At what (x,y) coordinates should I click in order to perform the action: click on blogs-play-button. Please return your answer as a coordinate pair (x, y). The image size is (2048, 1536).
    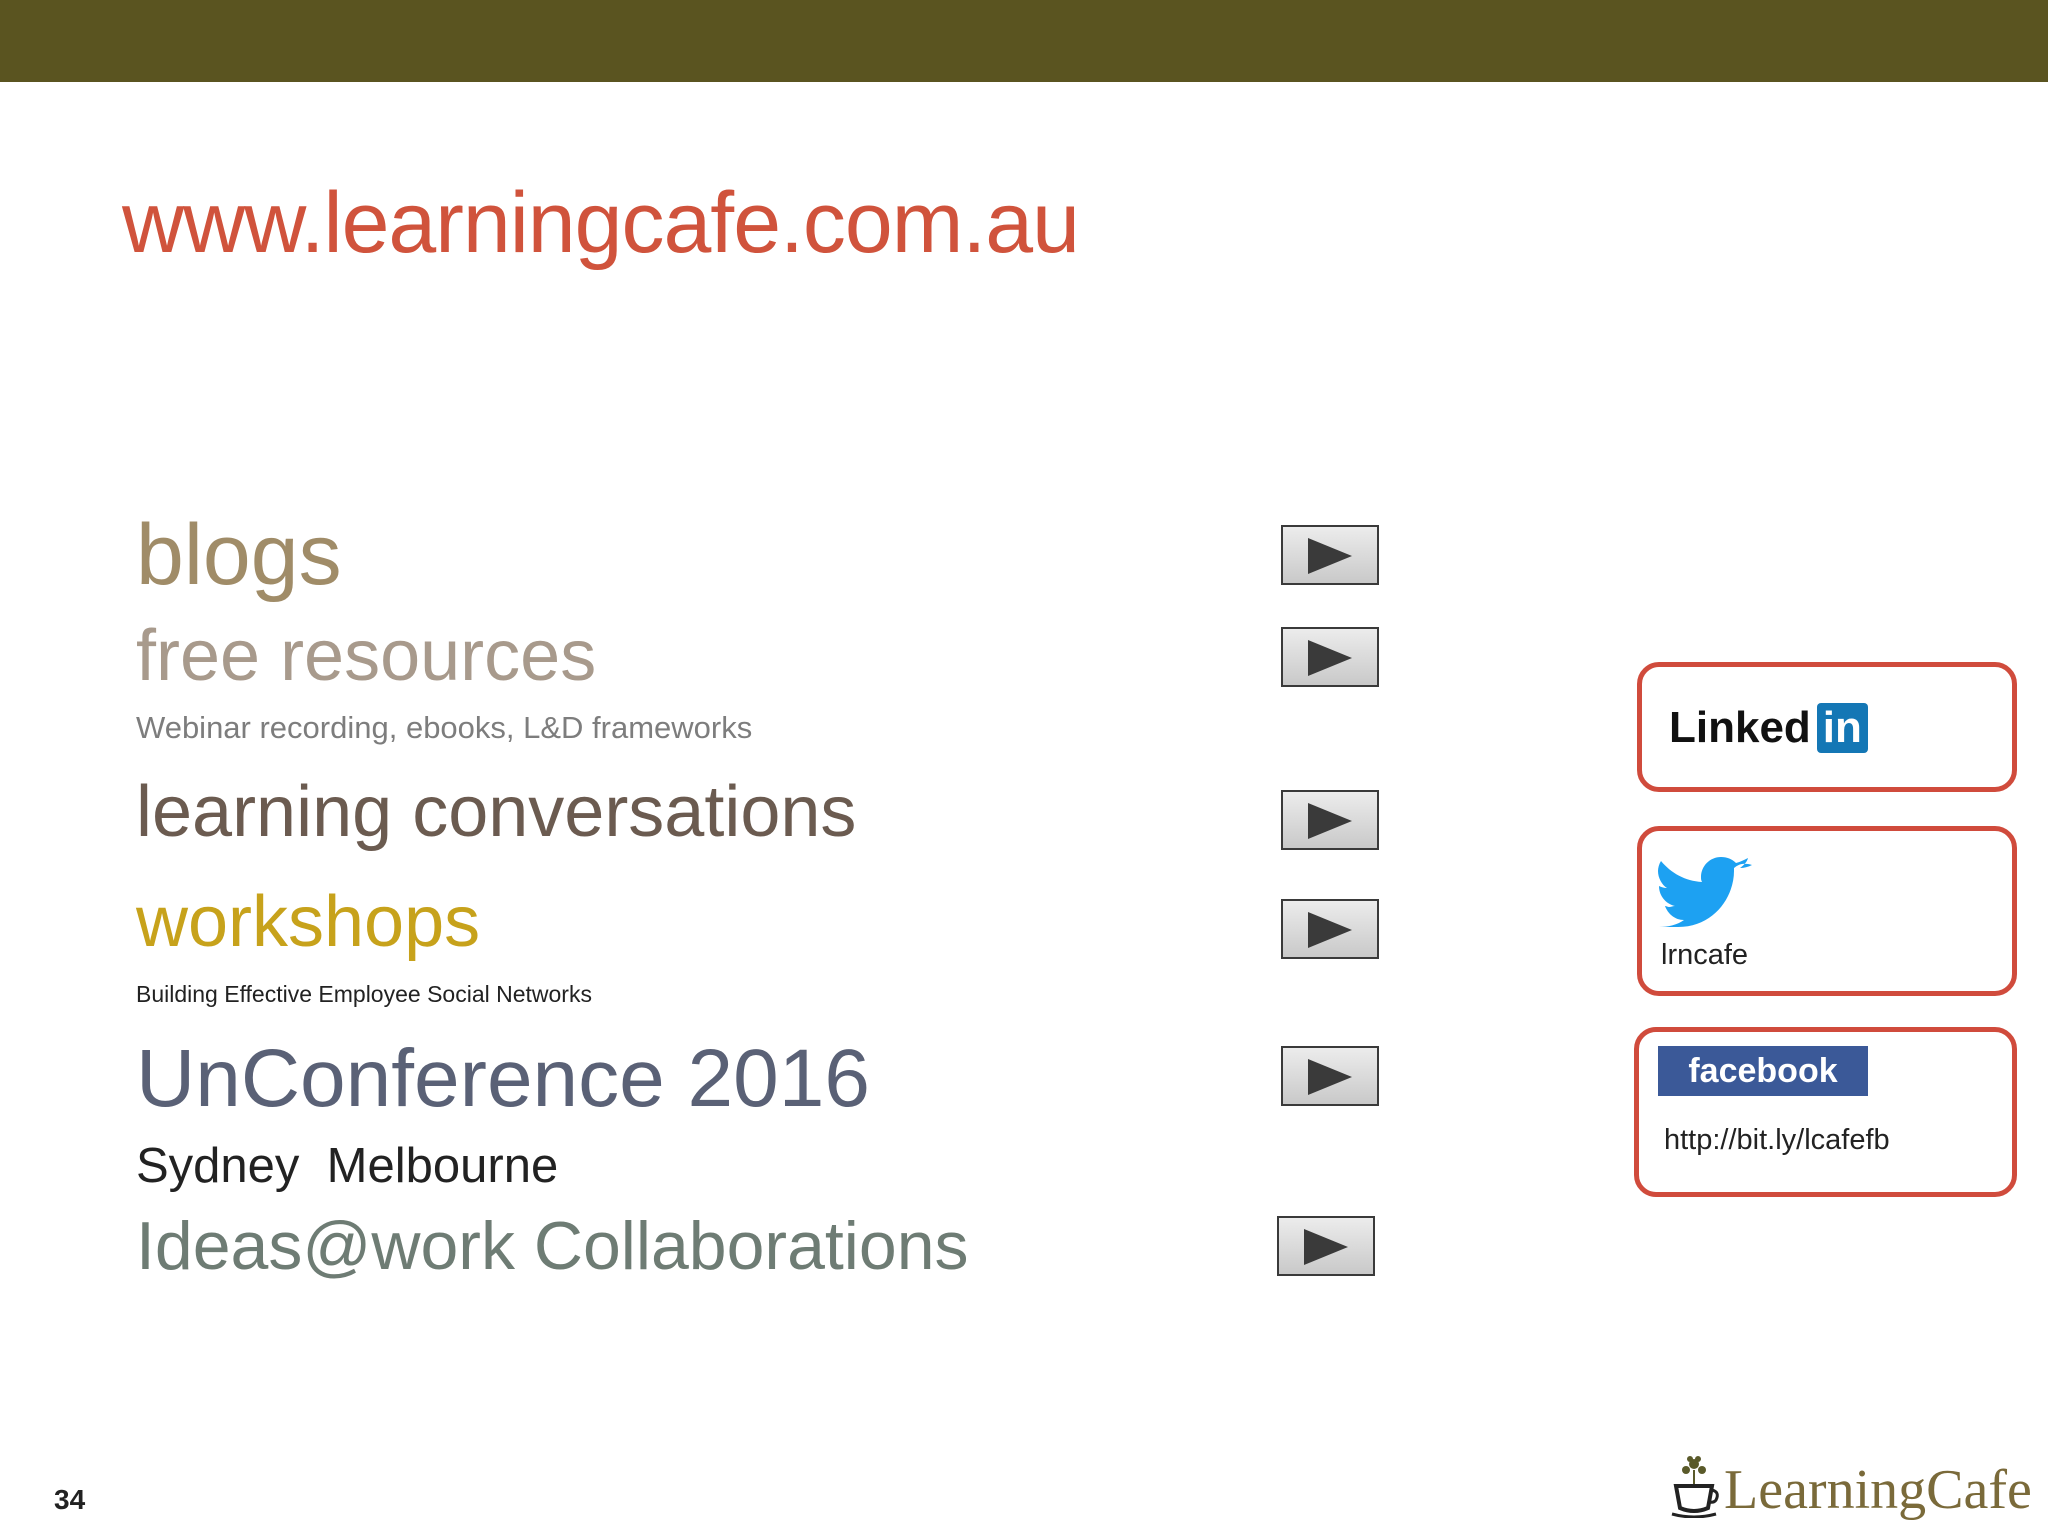
    Looking at the image, I should click on (1330, 555).